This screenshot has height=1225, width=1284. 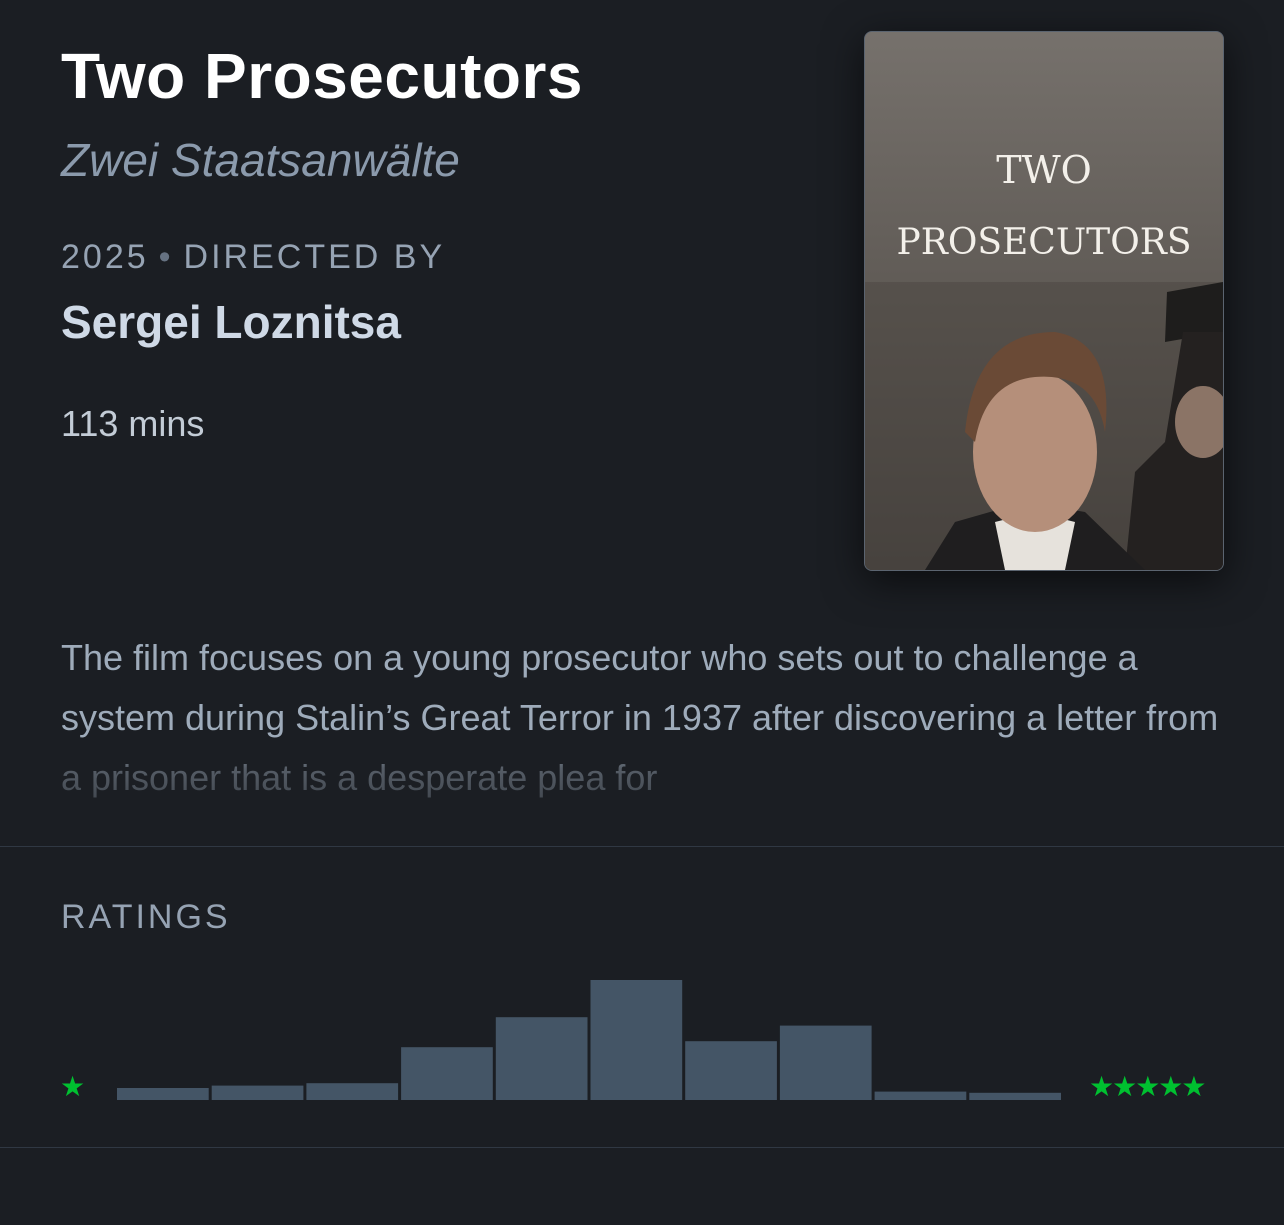 What do you see at coordinates (260, 160) in the screenshot?
I see `original-title: Zwei Staatsanwälte` at bounding box center [260, 160].